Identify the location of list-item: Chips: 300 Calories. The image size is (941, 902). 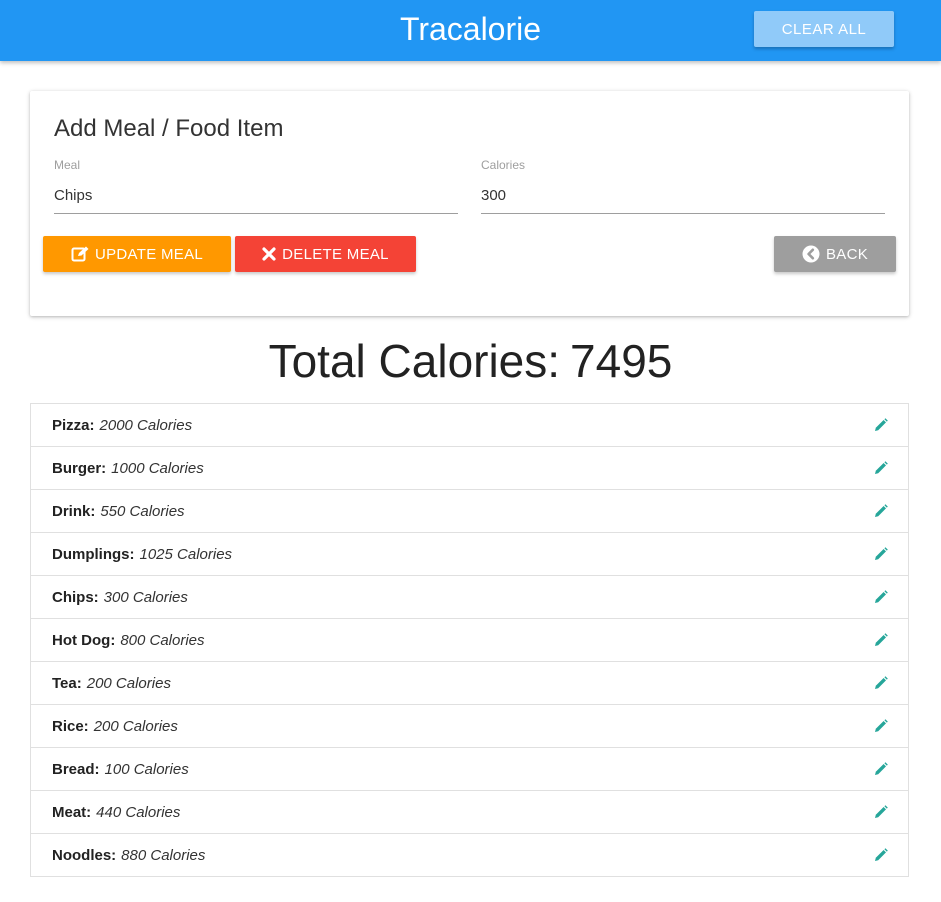
(469, 597).